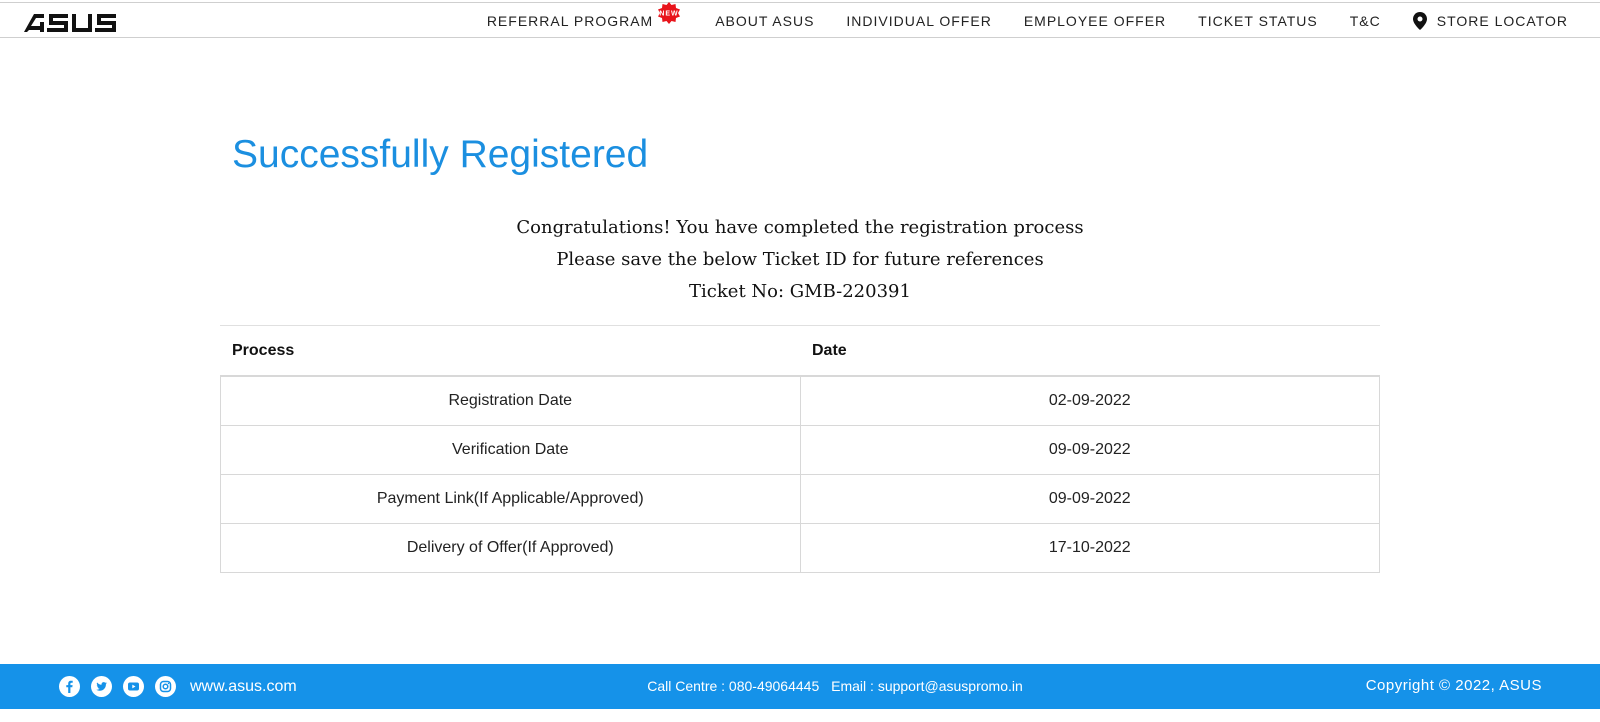 The width and height of the screenshot is (1600, 722). What do you see at coordinates (927, 686) in the screenshot?
I see `email-text: Email : support@asuspromo.in` at bounding box center [927, 686].